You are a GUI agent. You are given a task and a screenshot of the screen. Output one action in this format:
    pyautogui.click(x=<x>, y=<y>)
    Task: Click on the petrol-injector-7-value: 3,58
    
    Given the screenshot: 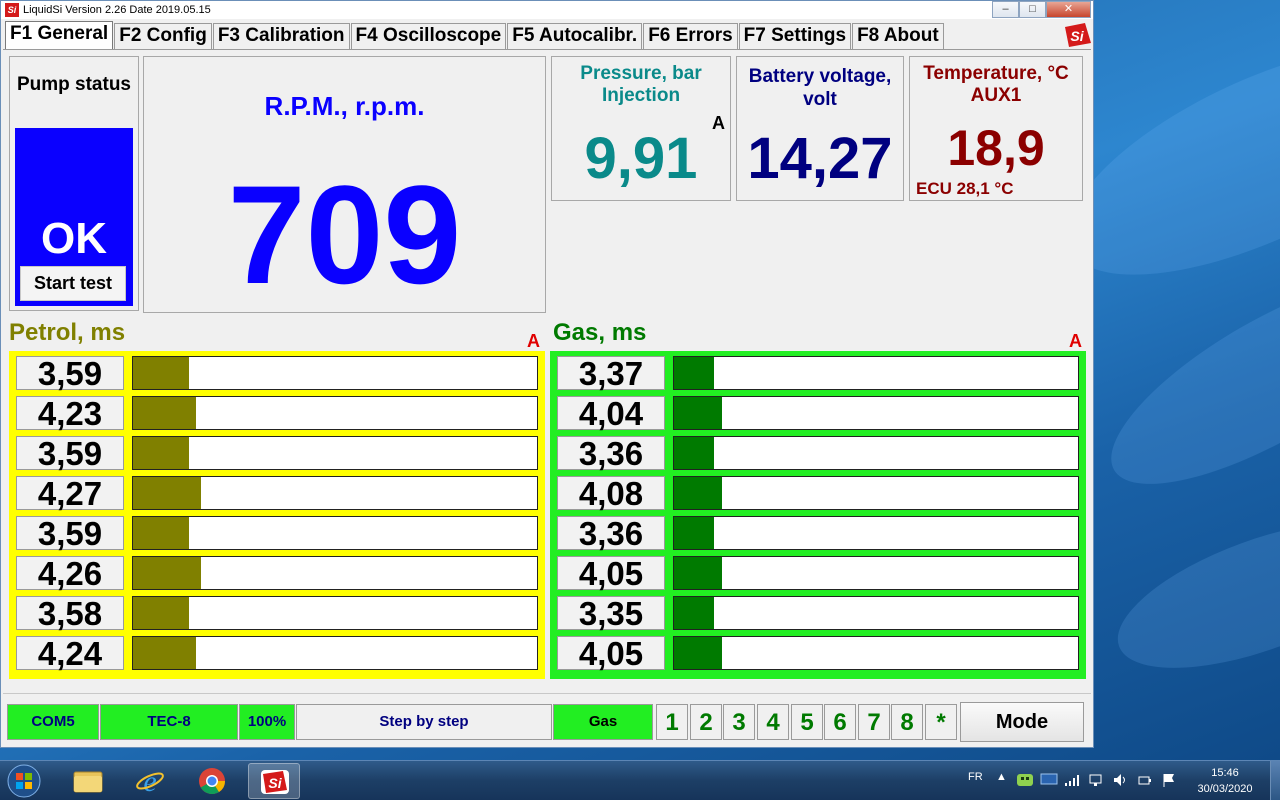 What is the action you would take?
    pyautogui.click(x=70, y=613)
    